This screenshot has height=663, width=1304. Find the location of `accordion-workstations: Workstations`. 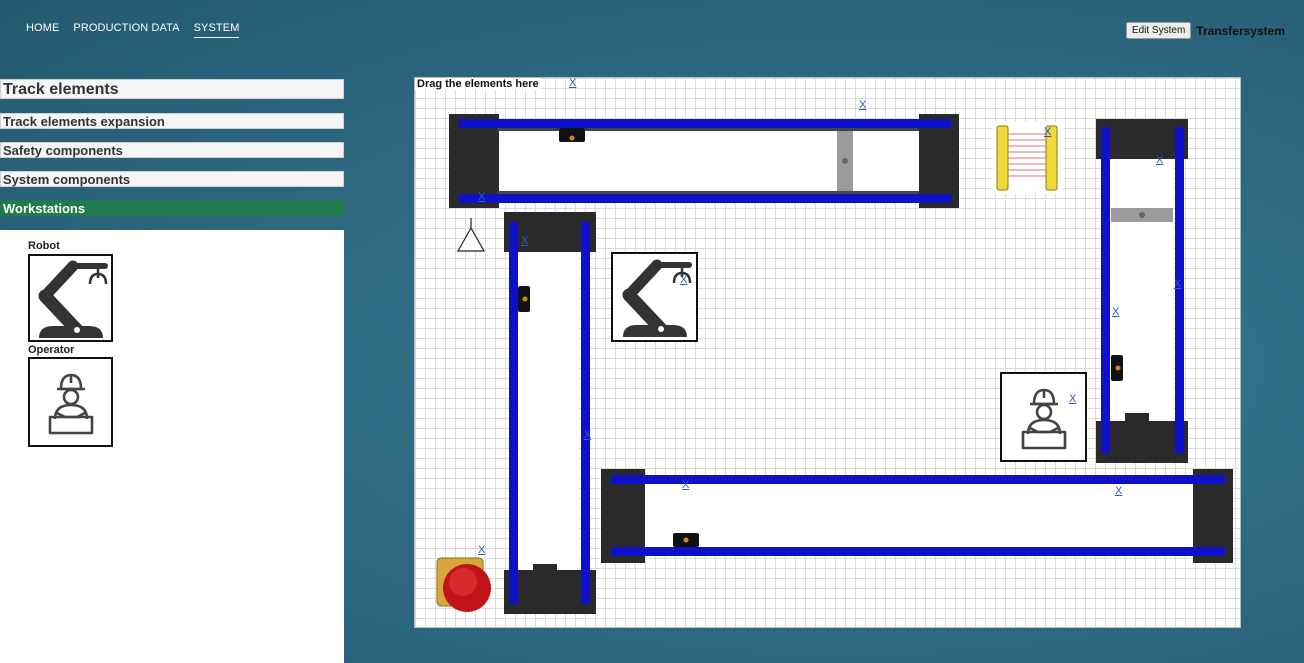

accordion-workstations: Workstations is located at coordinates (172, 208).